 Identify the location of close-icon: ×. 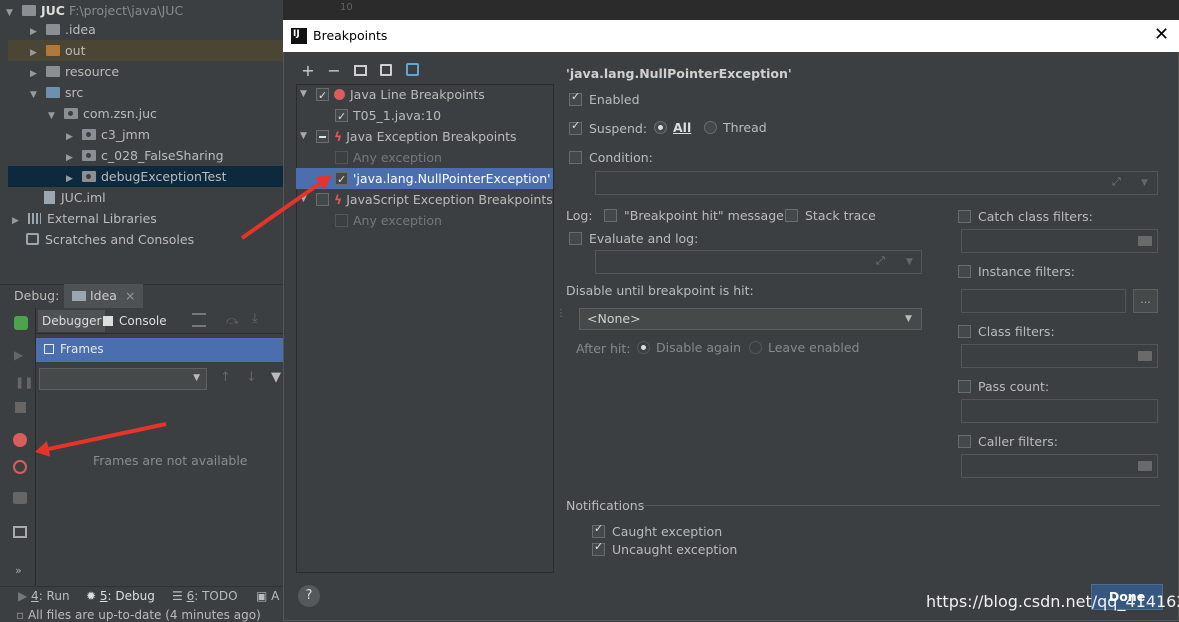
(130, 295).